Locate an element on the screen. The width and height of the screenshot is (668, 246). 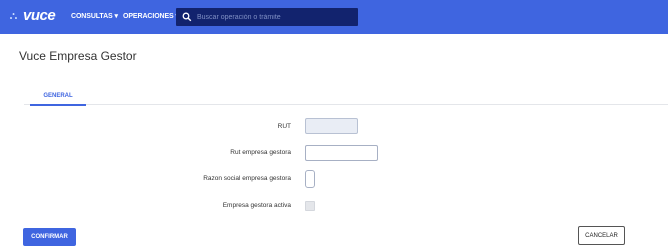
search-icon is located at coordinates (187, 17).